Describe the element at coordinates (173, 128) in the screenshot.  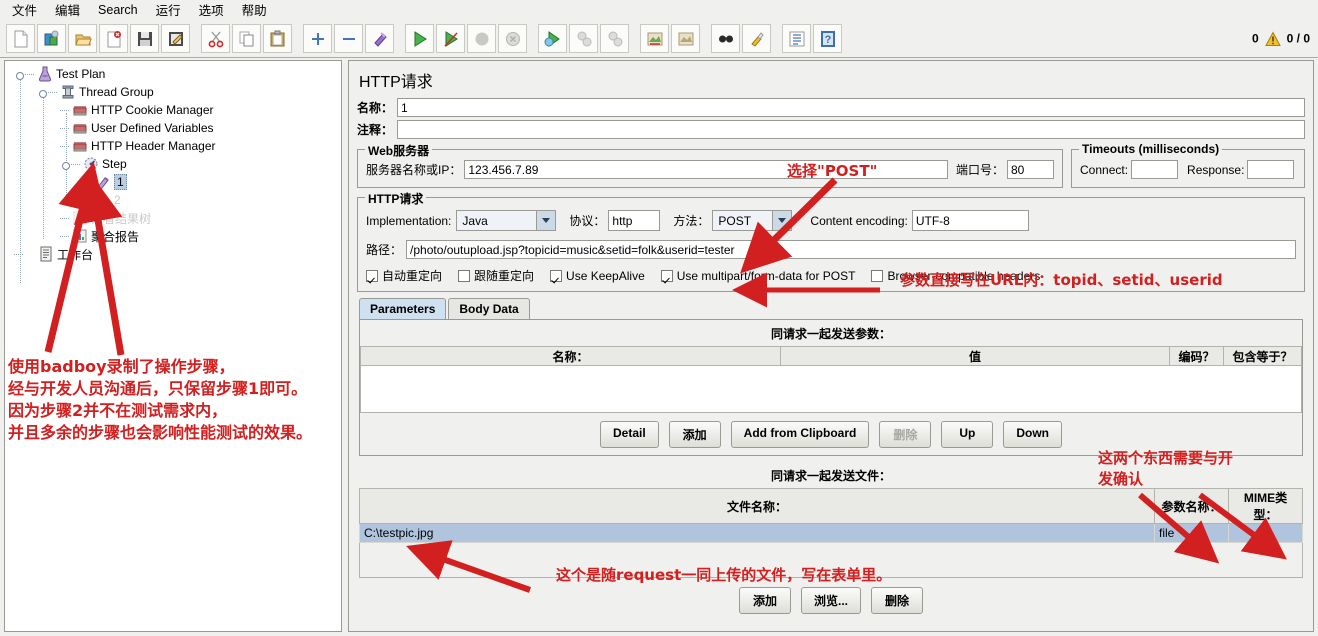
I see `tree-node-user-defined-variables: User Defined Variables` at that location.